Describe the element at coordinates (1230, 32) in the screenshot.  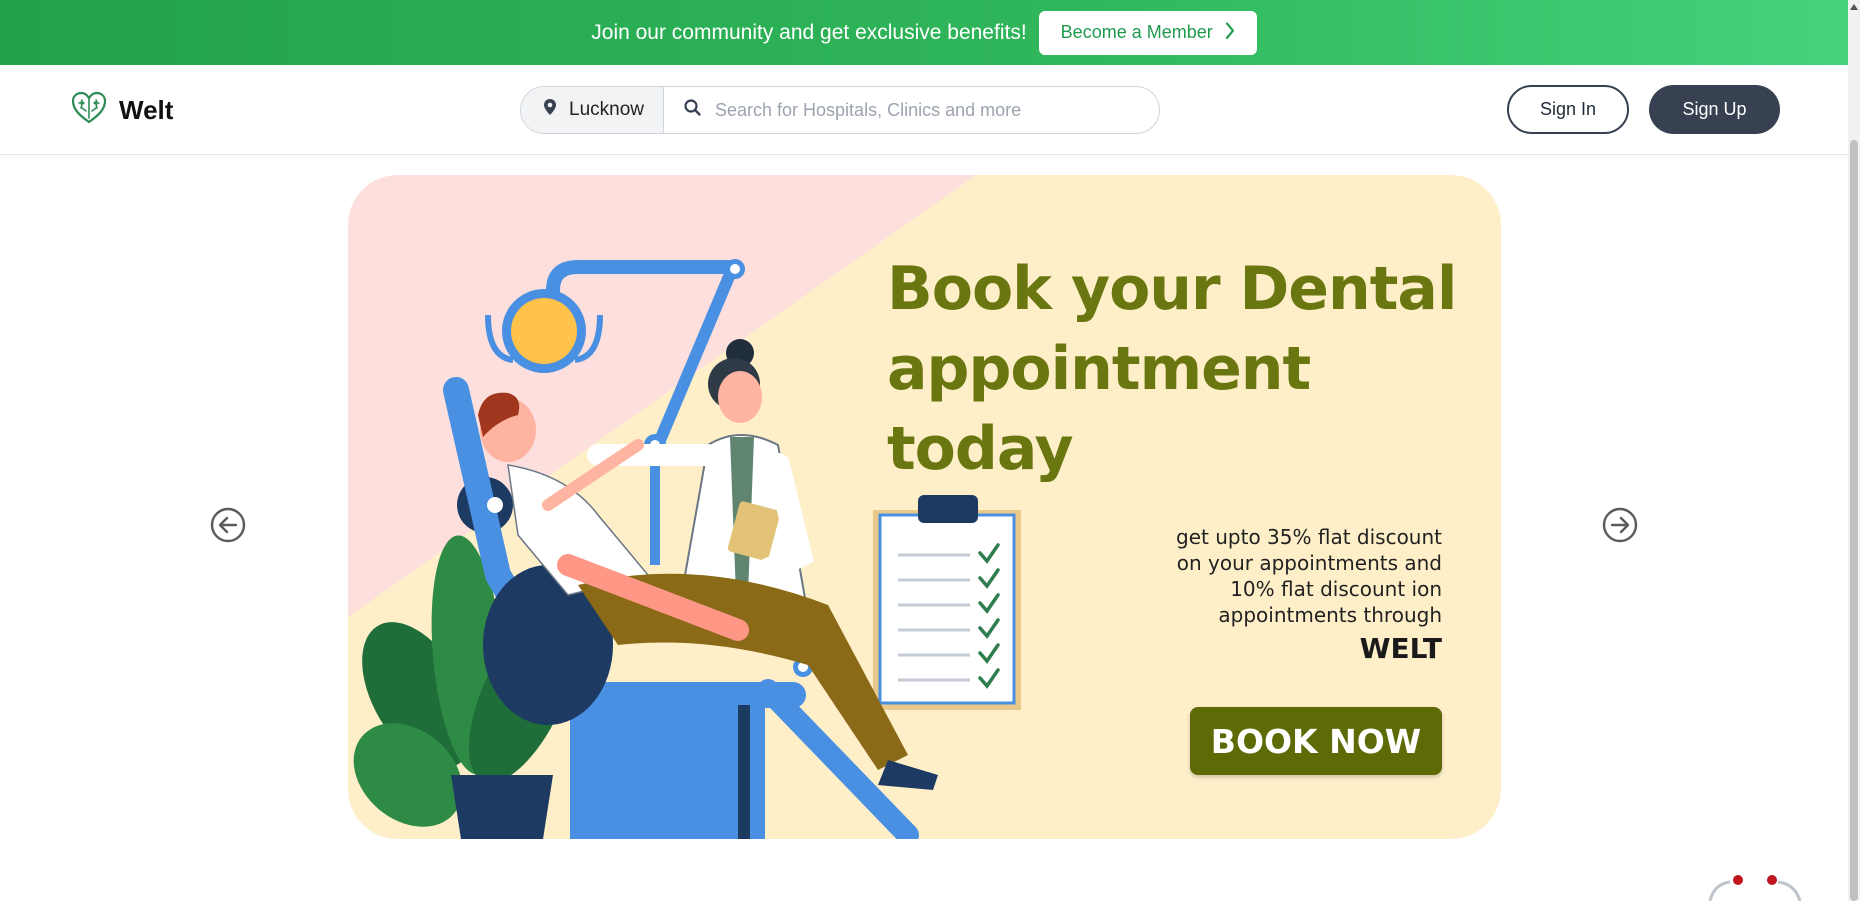
I see `chevron-right-icon` at that location.